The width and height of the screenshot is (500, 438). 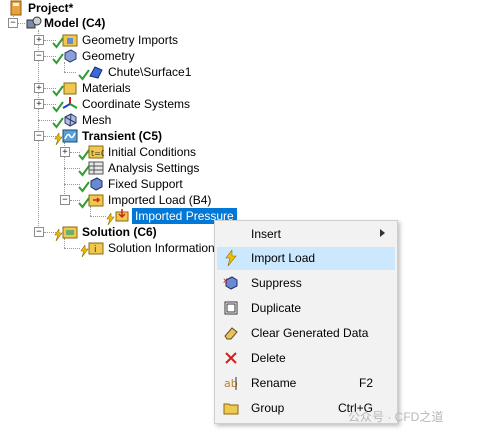 What do you see at coordinates (70, 136) in the screenshot?
I see `transient-analysis-icon` at bounding box center [70, 136].